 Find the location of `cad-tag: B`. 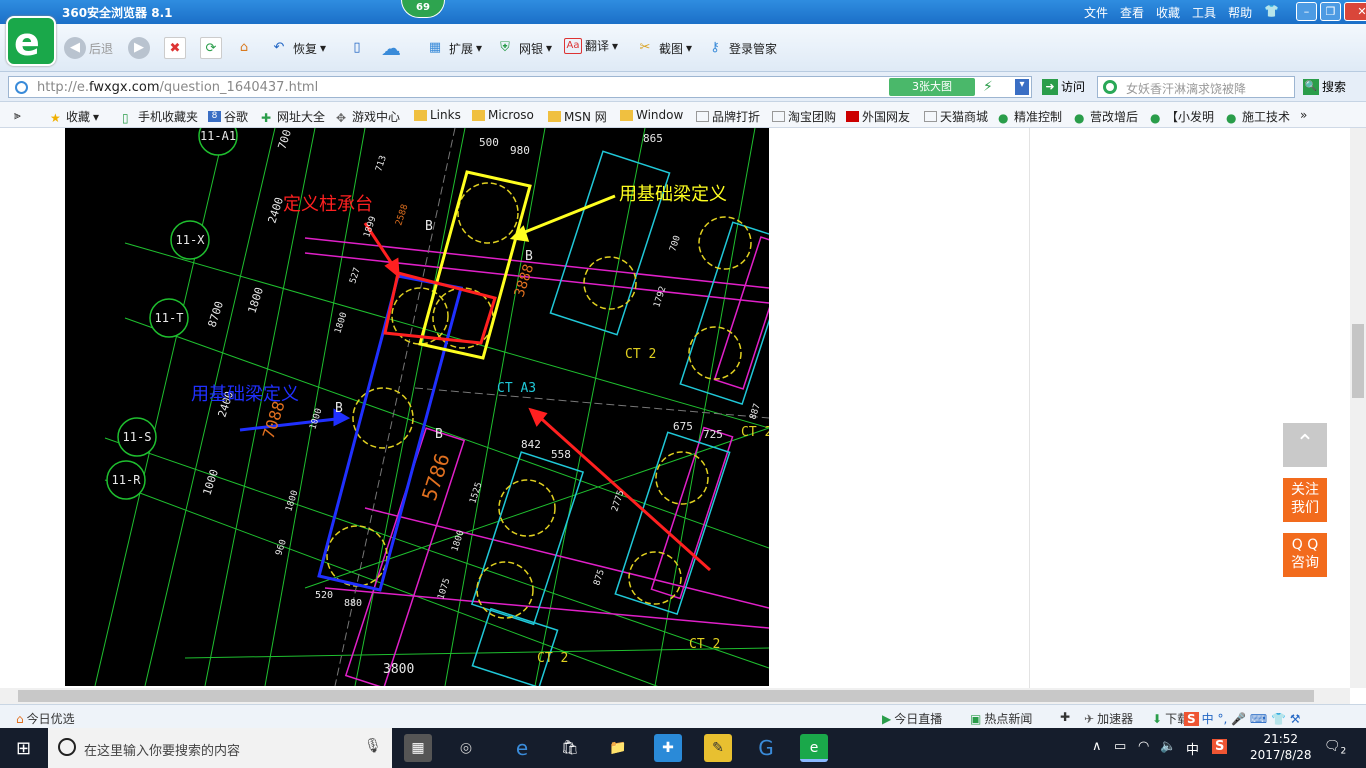

cad-tag: B is located at coordinates (529, 256).